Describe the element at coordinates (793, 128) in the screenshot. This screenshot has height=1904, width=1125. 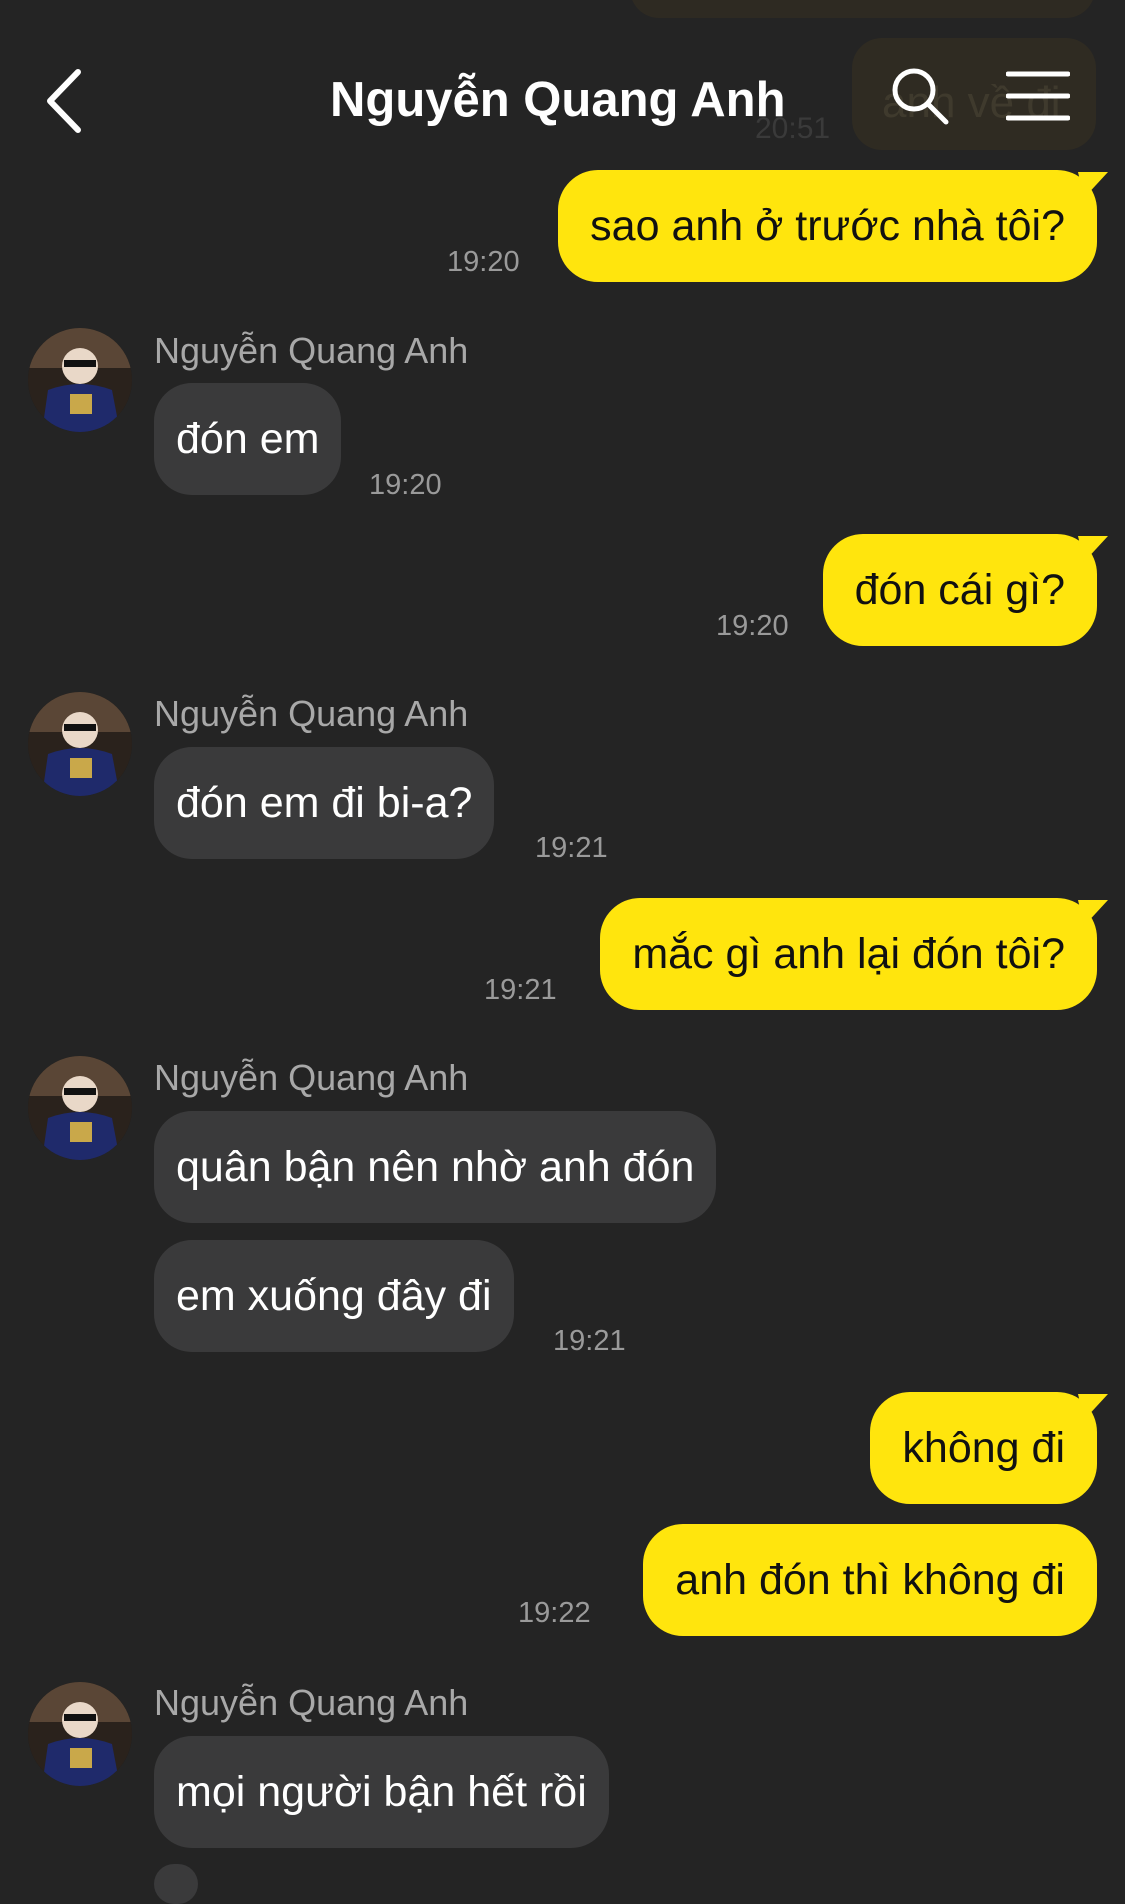
I see `hidden-timestamp: 20:51` at that location.